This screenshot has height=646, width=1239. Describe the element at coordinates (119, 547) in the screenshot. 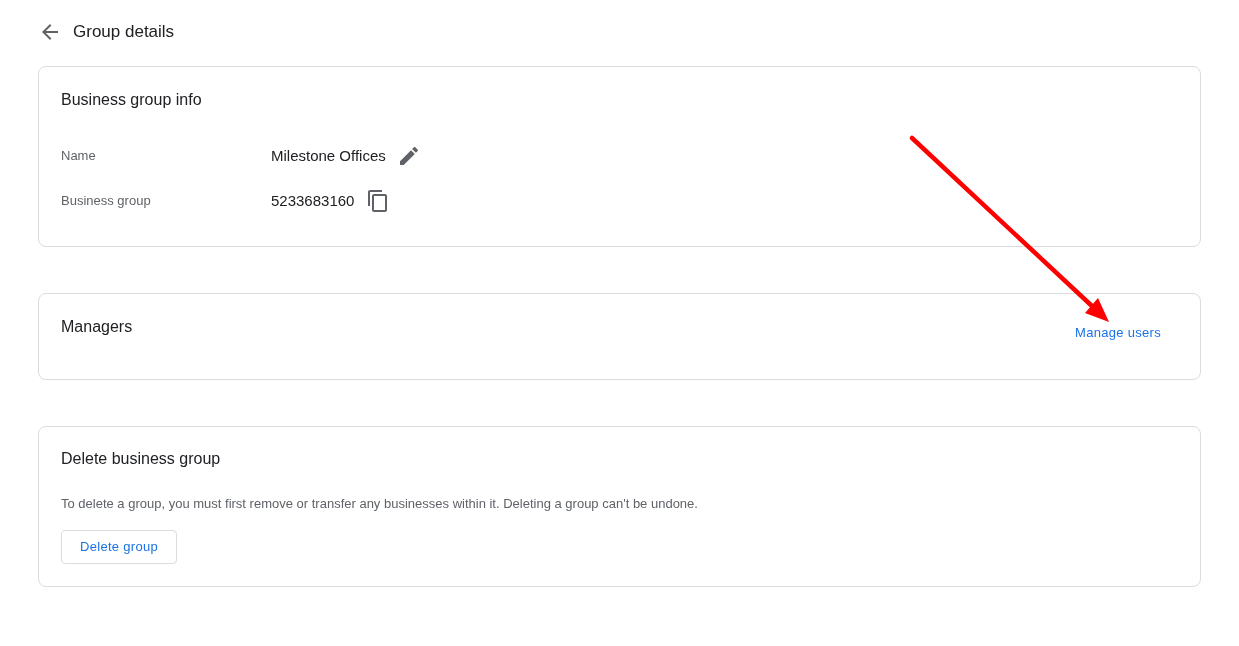

I see `delete-group-button: Delete group` at that location.